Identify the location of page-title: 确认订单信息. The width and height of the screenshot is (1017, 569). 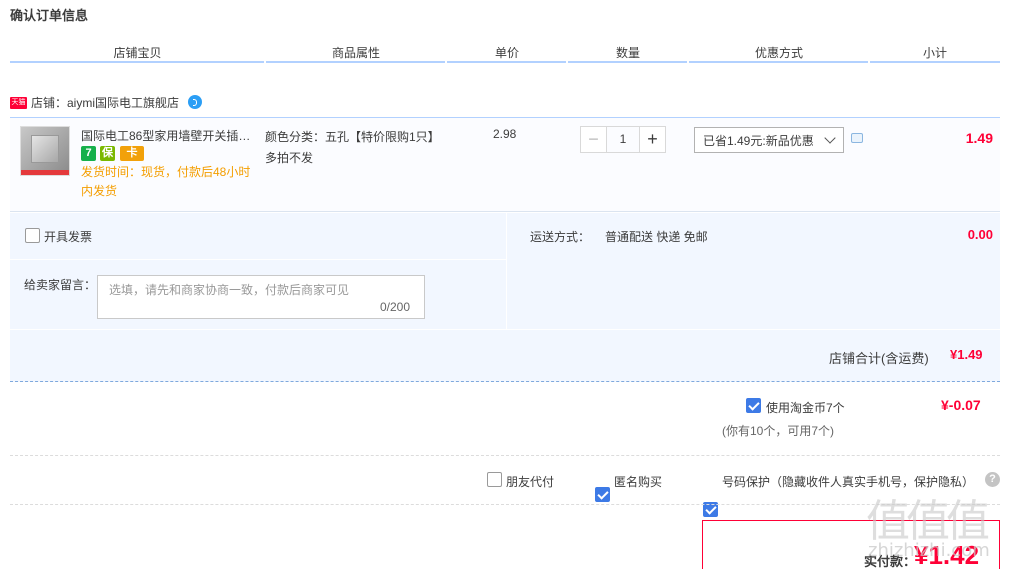
(49, 15).